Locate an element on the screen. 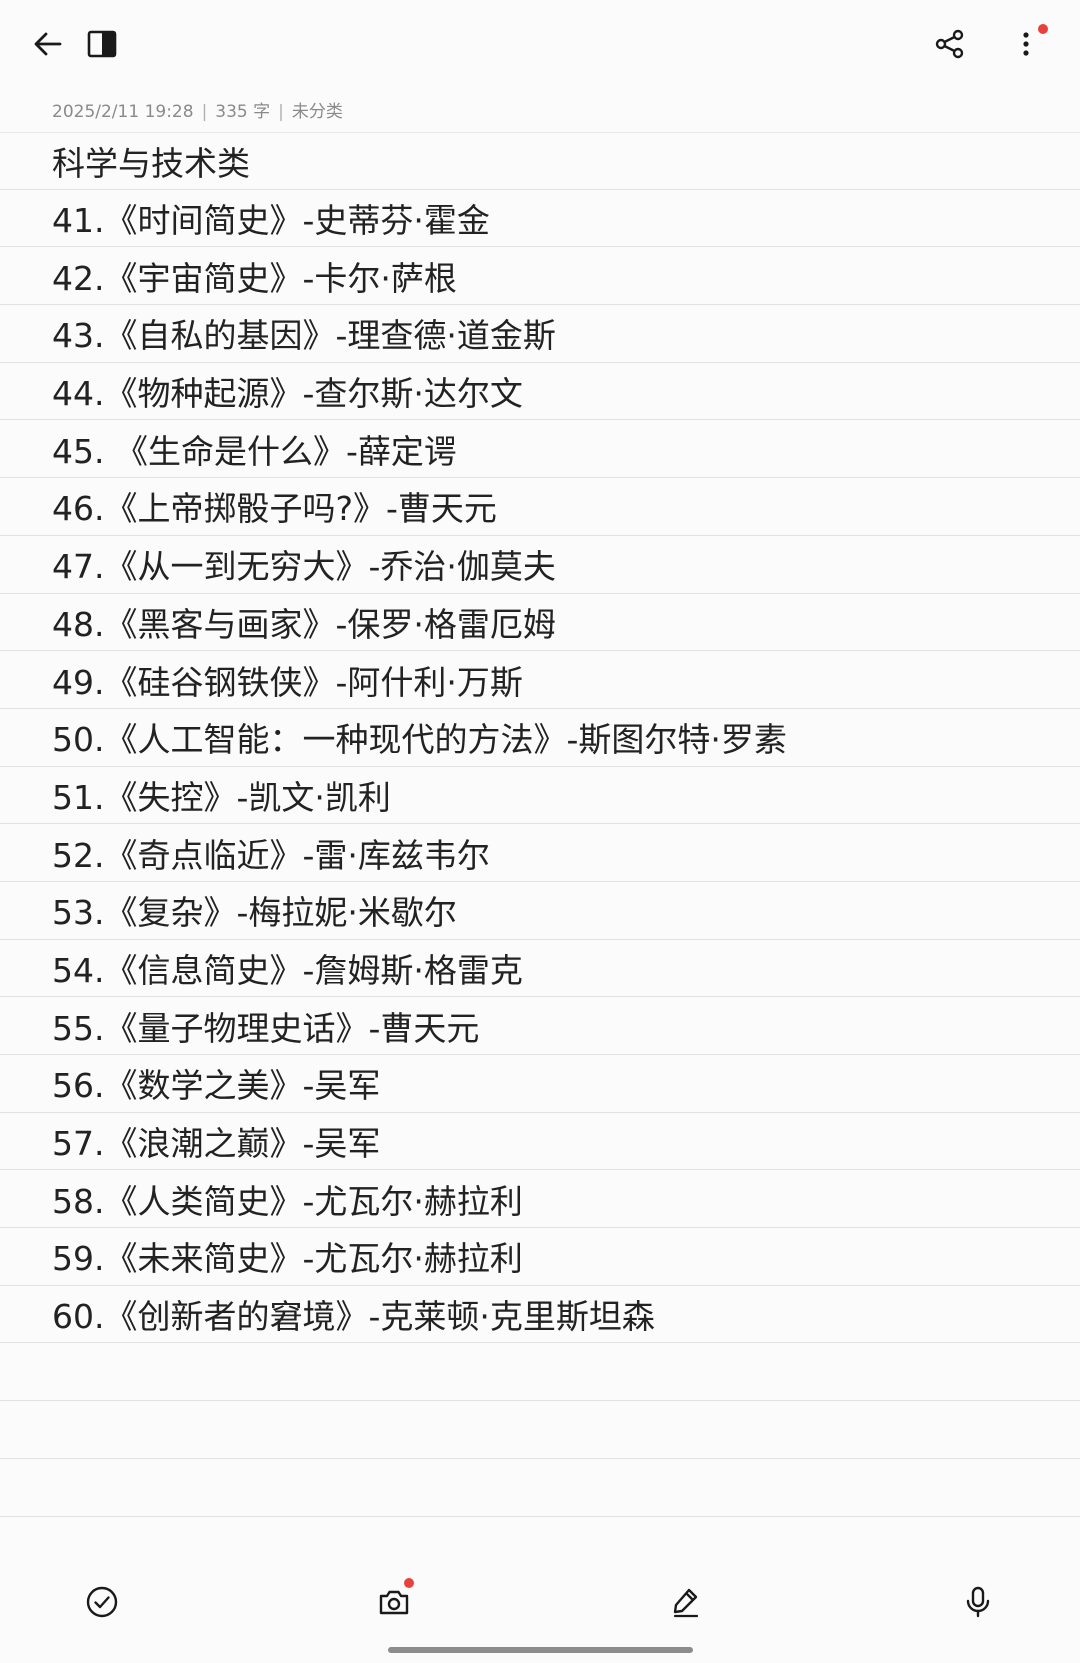  note-line: 60.《创新者的窘境》-克莱顿·克里斯坦森 is located at coordinates (540, 1315).